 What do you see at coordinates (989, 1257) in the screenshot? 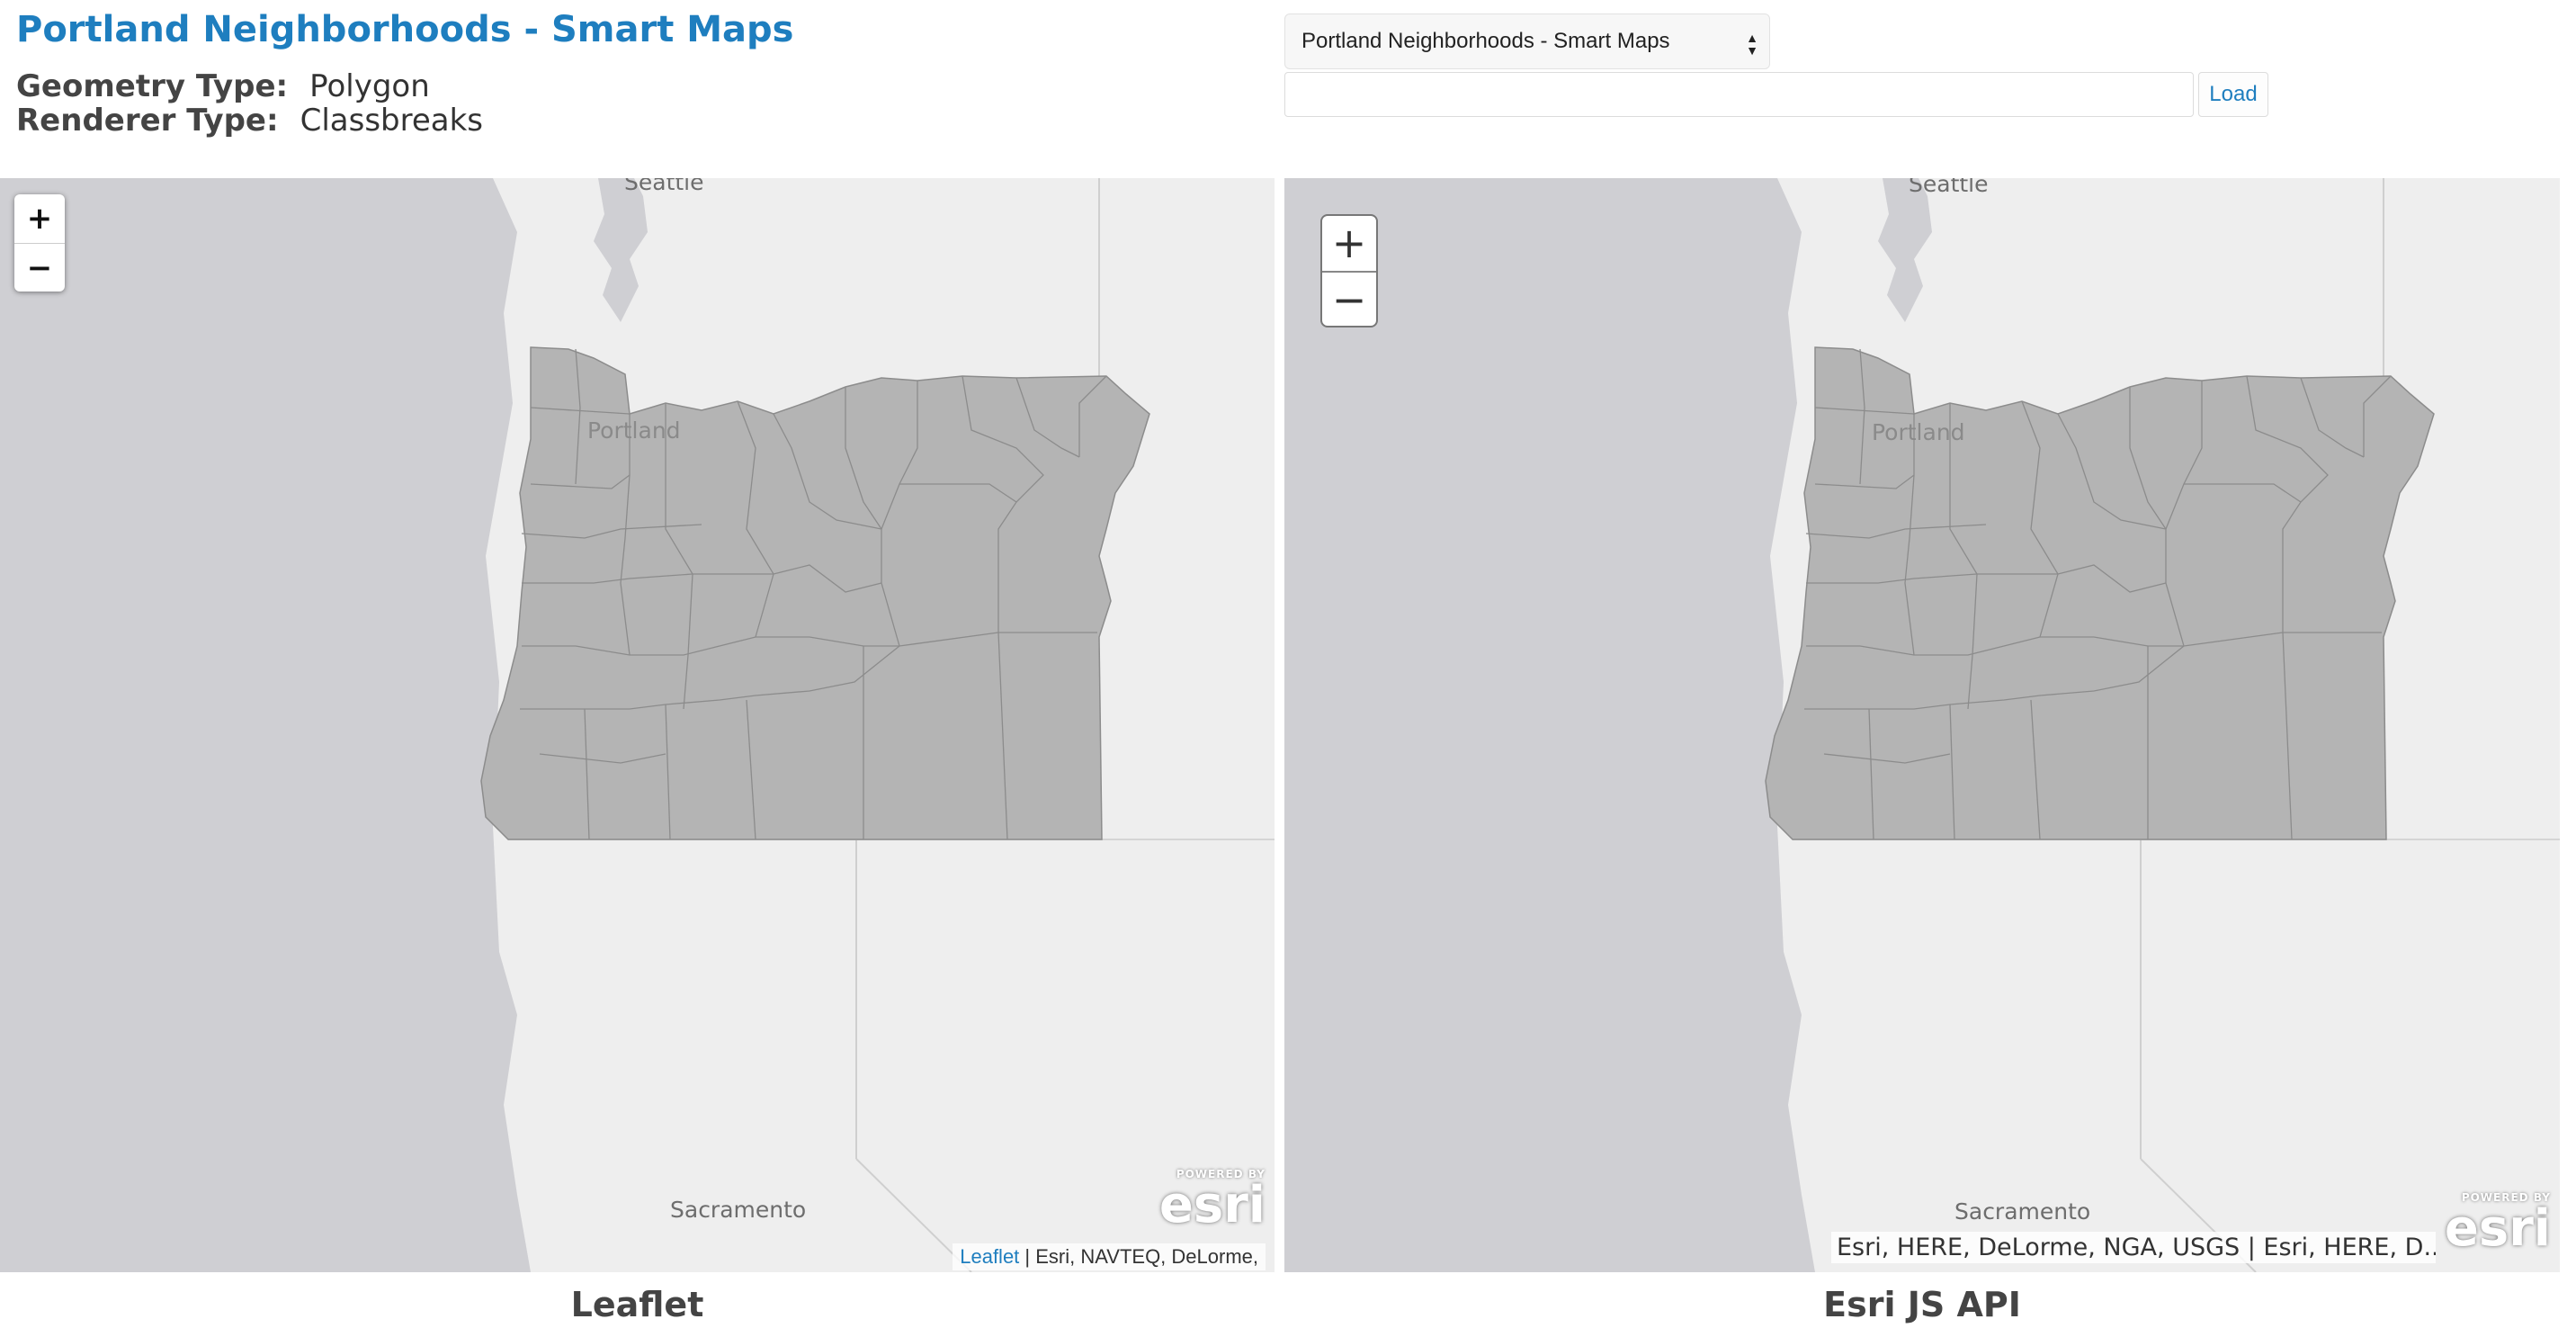
I see `leaflet-attribution-link: Leaflet` at bounding box center [989, 1257].